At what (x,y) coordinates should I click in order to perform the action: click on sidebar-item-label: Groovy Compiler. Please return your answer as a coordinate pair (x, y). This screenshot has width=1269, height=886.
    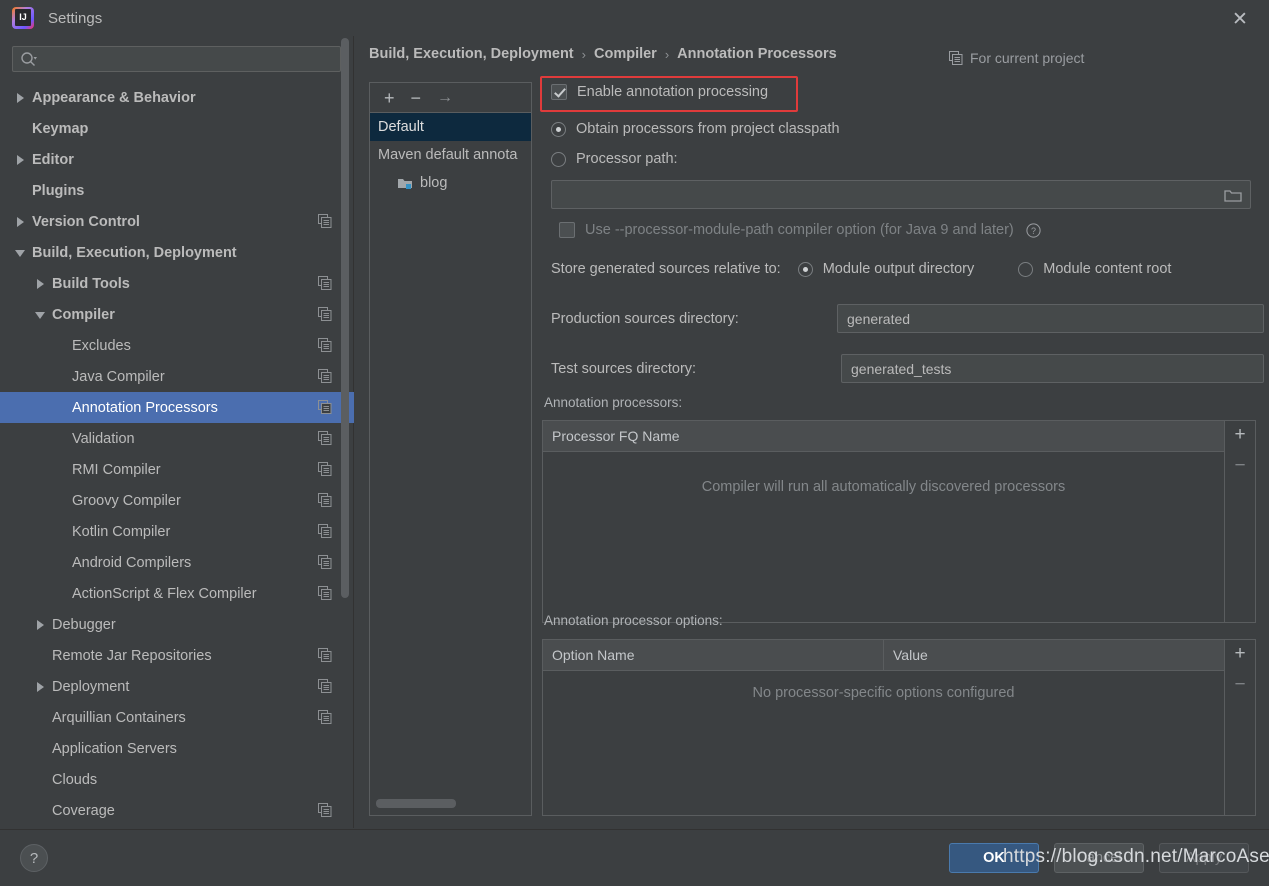
    Looking at the image, I should click on (126, 500).